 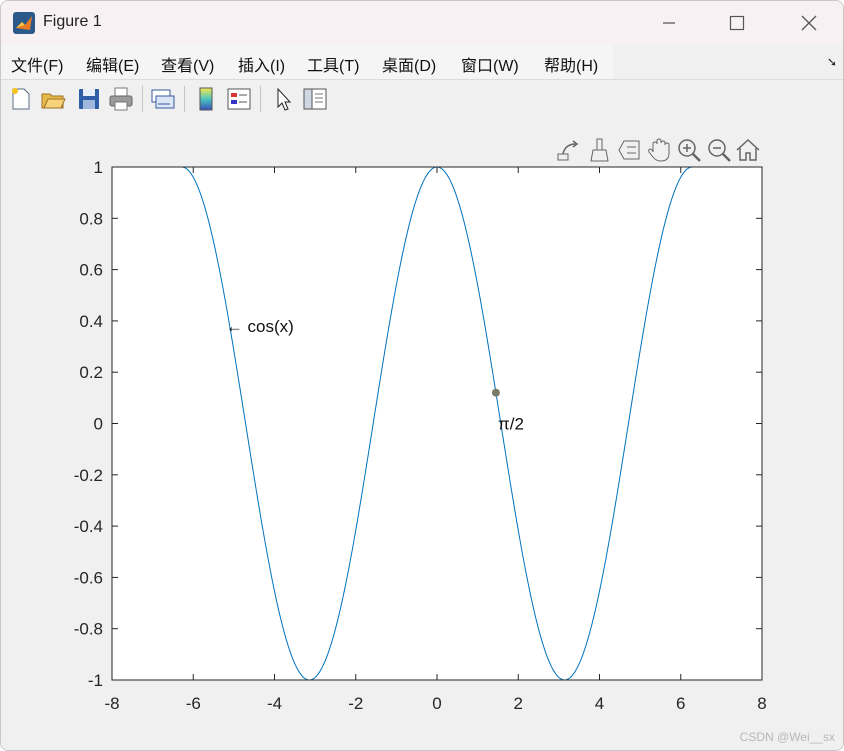 I want to click on window-title: Figure 1, so click(x=72, y=21).